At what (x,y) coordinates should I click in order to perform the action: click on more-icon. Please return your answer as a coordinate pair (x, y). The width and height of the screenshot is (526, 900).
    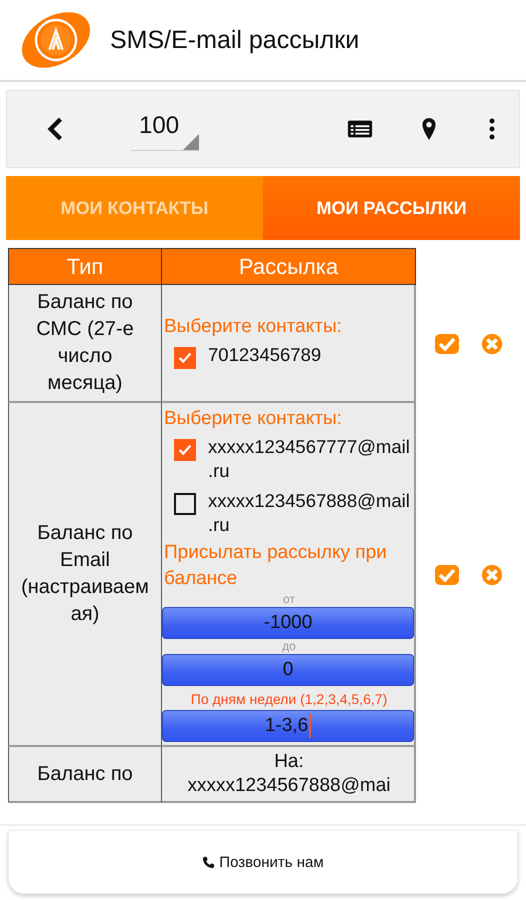
    Looking at the image, I should click on (492, 129).